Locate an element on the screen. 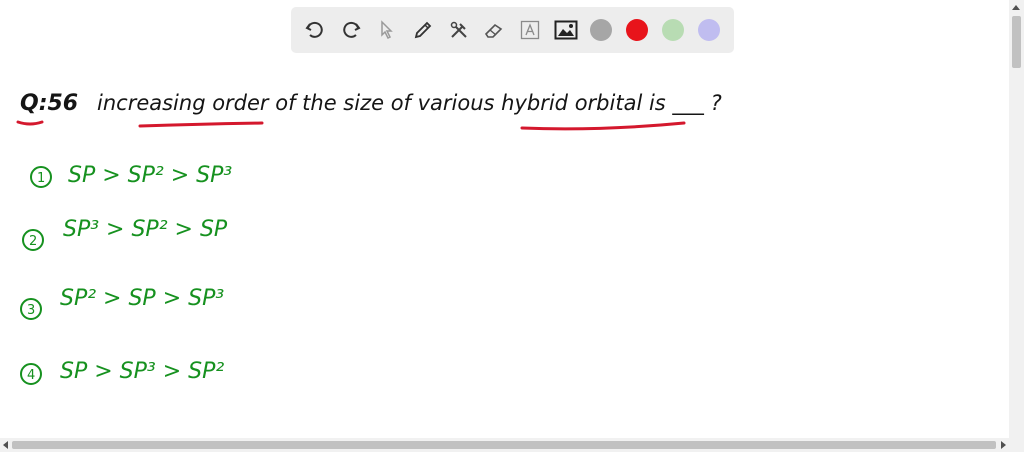 The width and height of the screenshot is (1024, 452). text-icon is located at coordinates (530, 30).